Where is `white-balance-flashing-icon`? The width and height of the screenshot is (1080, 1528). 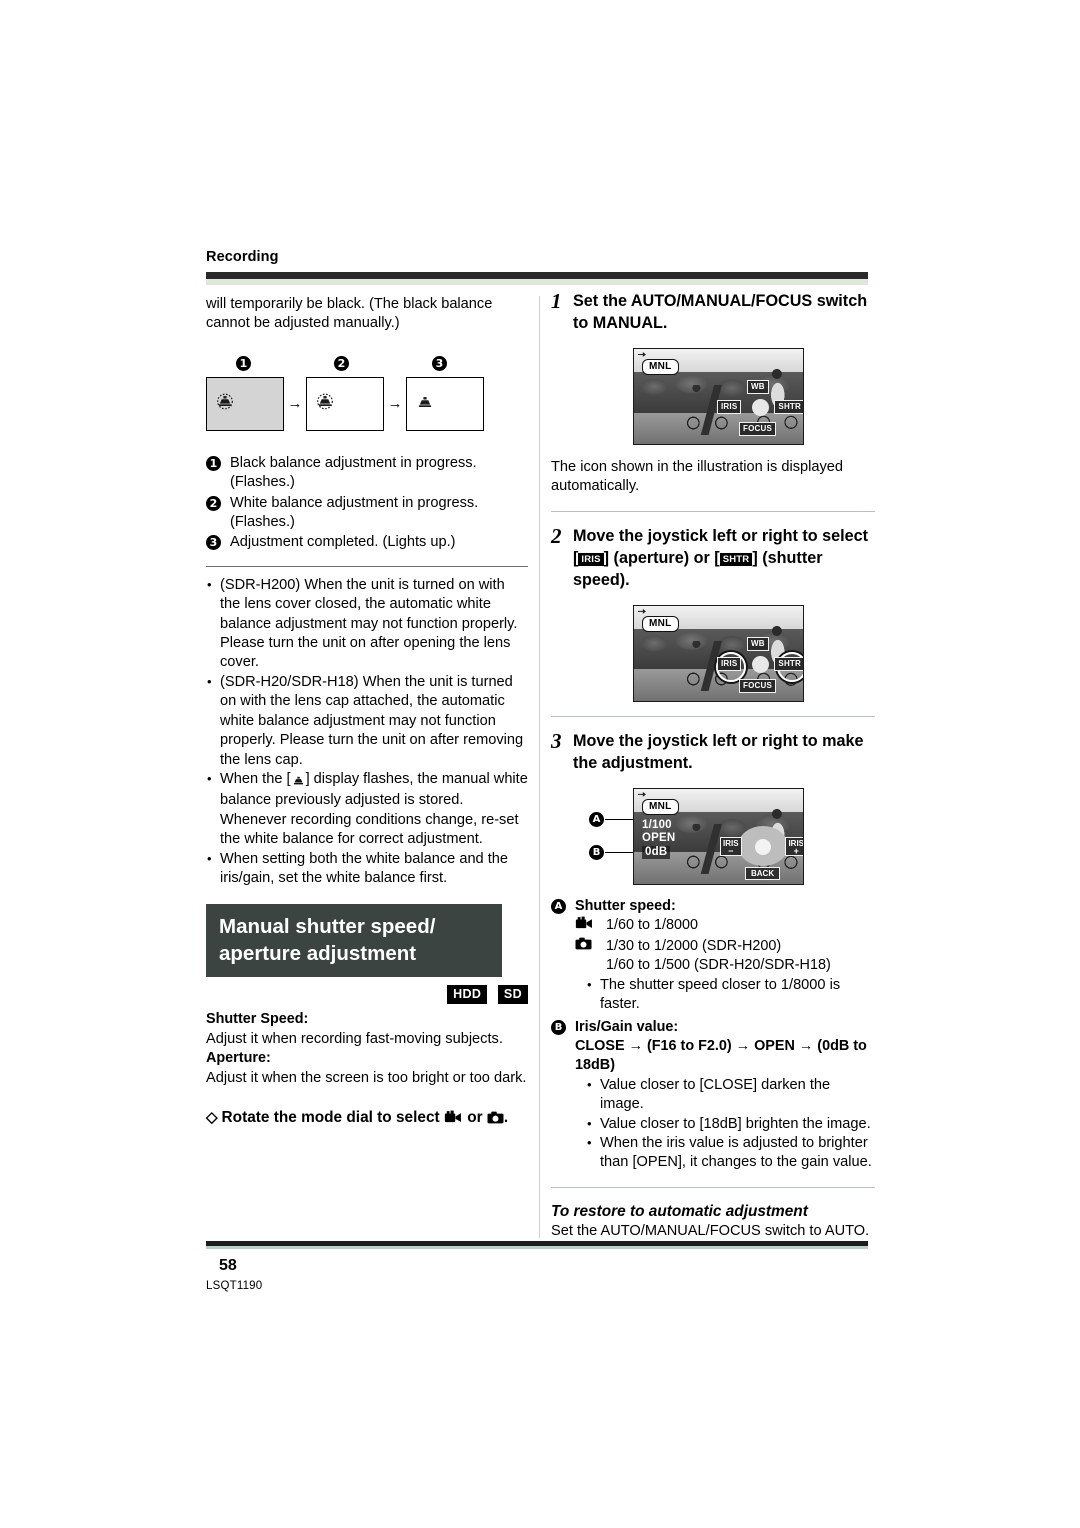
white-balance-flashing-icon is located at coordinates (225, 404).